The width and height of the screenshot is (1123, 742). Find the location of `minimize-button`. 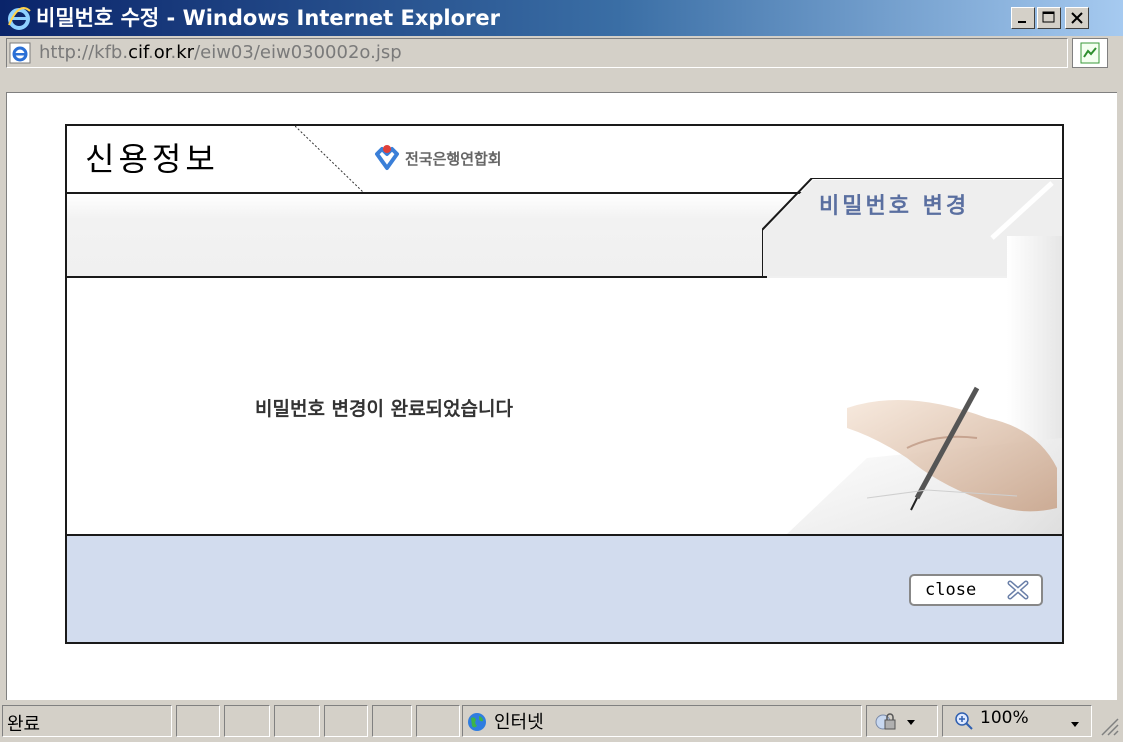

minimize-button is located at coordinates (1023, 18).